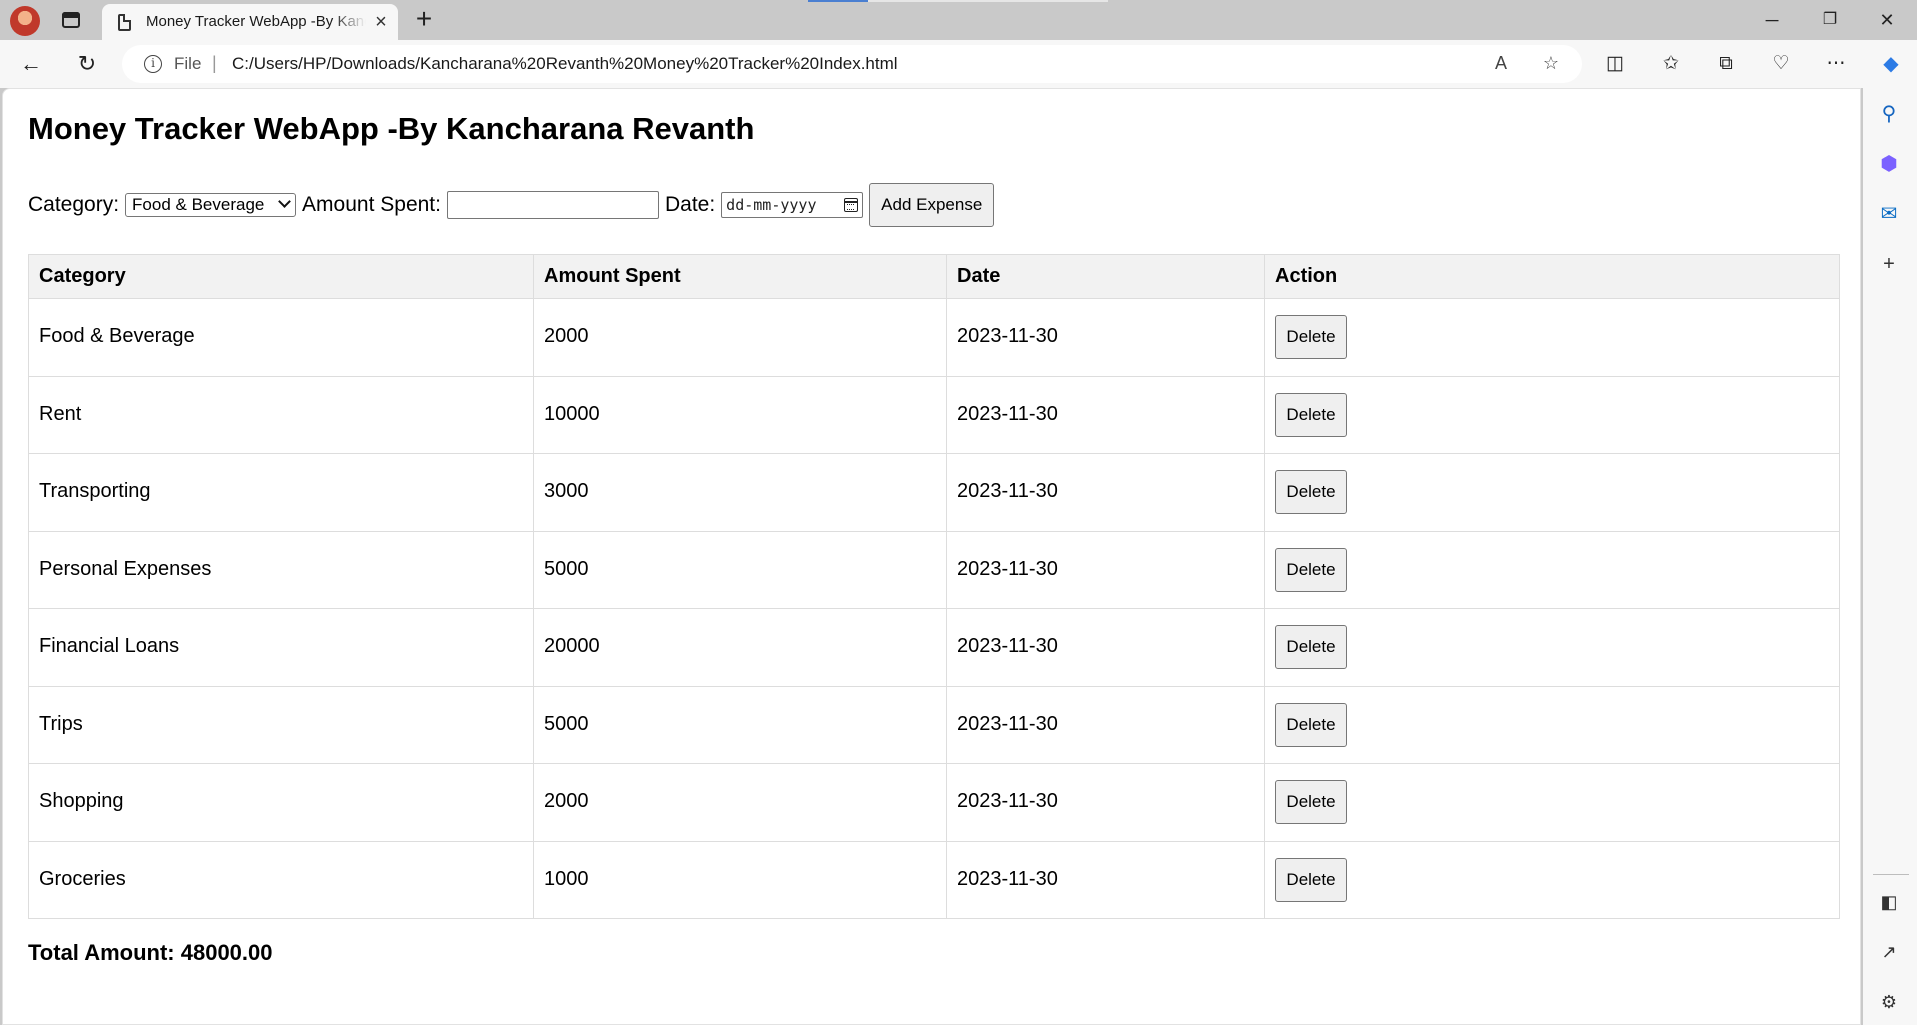 The height and width of the screenshot is (1025, 1917). Describe the element at coordinates (198, 204) in the screenshot. I see `category-selected-value: Food & Beverage` at that location.